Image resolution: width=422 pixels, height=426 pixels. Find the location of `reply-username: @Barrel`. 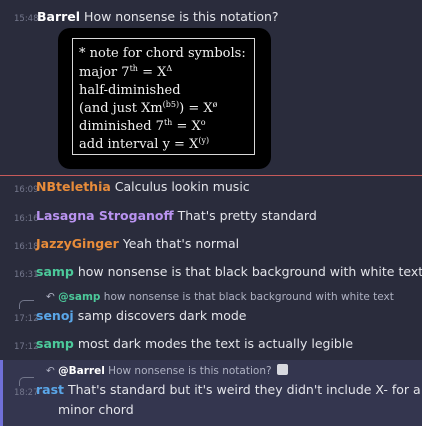

reply-username: @Barrel is located at coordinates (81, 371).